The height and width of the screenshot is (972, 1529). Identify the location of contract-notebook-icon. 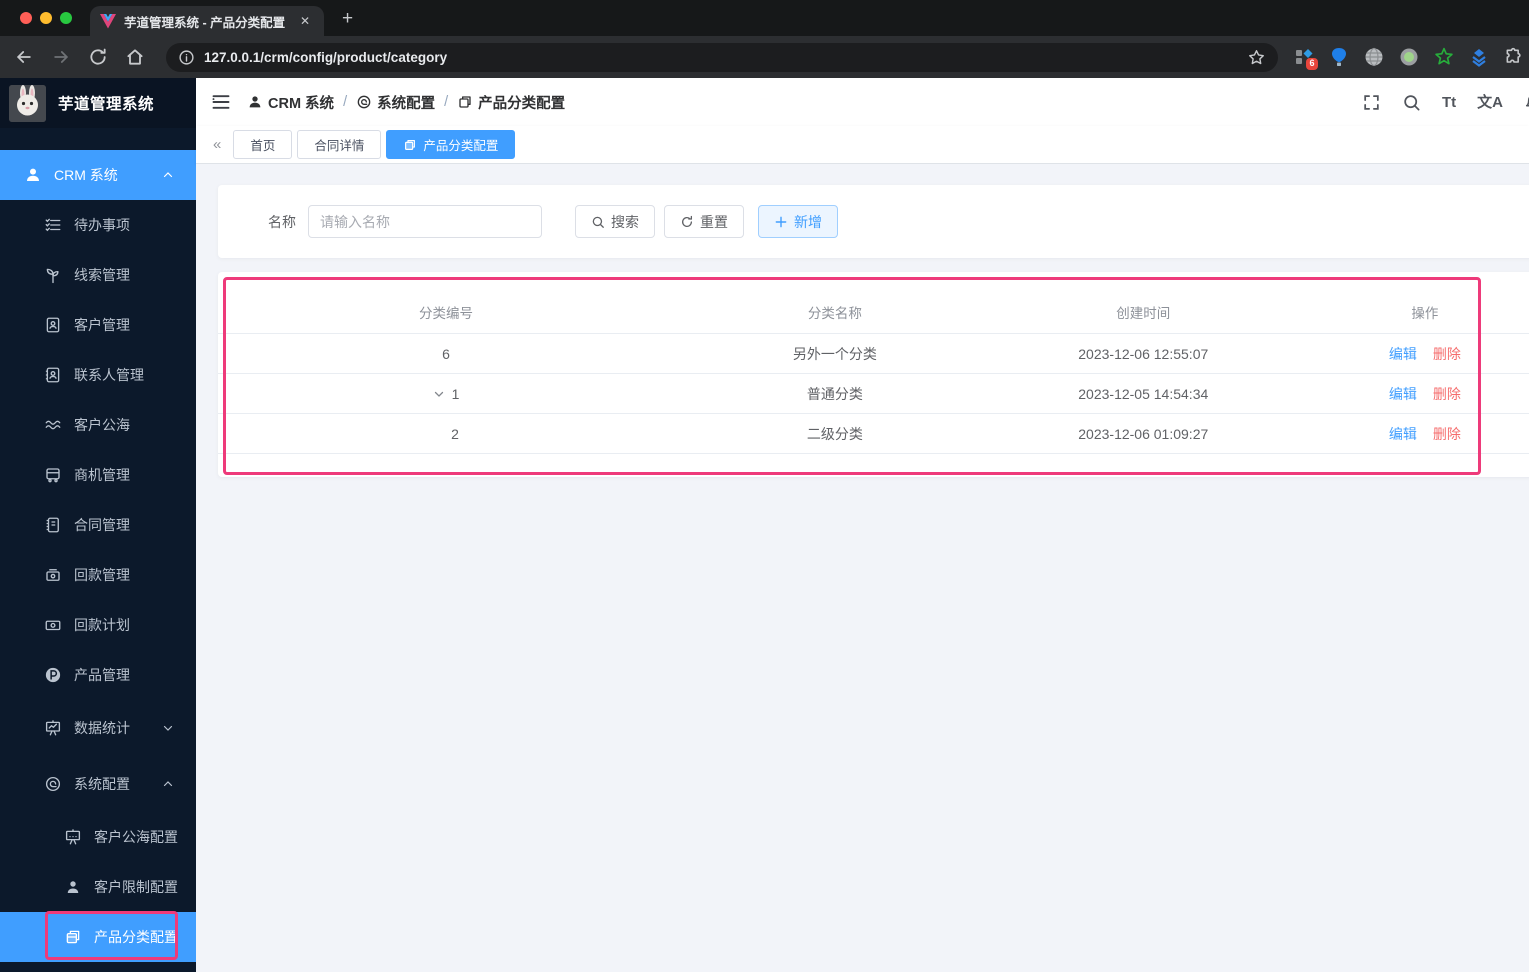
(52, 525).